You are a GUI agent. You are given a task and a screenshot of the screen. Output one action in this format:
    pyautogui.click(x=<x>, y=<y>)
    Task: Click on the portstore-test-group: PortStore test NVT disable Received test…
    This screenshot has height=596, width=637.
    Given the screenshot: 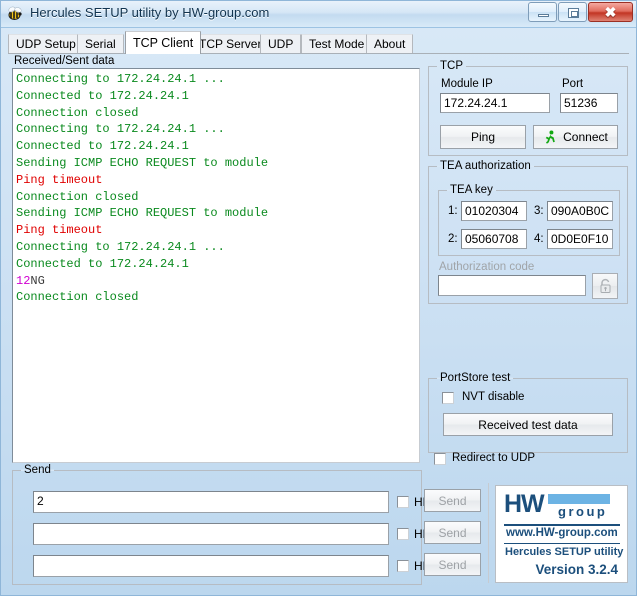 What is the action you would take?
    pyautogui.click(x=528, y=412)
    